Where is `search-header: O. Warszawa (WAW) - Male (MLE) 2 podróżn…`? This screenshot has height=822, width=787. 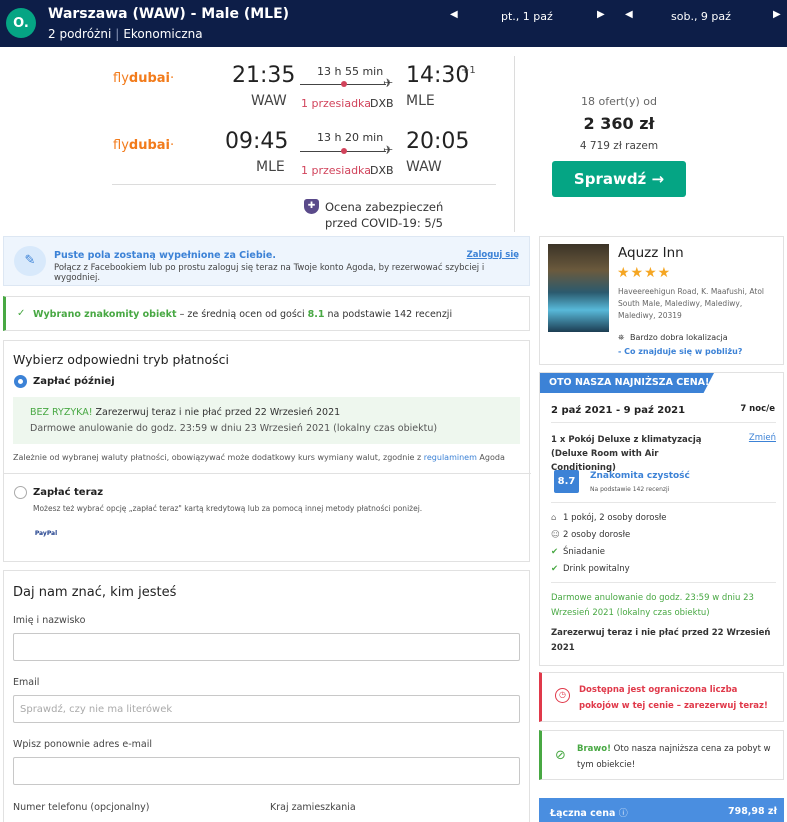 search-header: O. Warszawa (WAW) - Male (MLE) 2 podróżn… is located at coordinates (393, 23).